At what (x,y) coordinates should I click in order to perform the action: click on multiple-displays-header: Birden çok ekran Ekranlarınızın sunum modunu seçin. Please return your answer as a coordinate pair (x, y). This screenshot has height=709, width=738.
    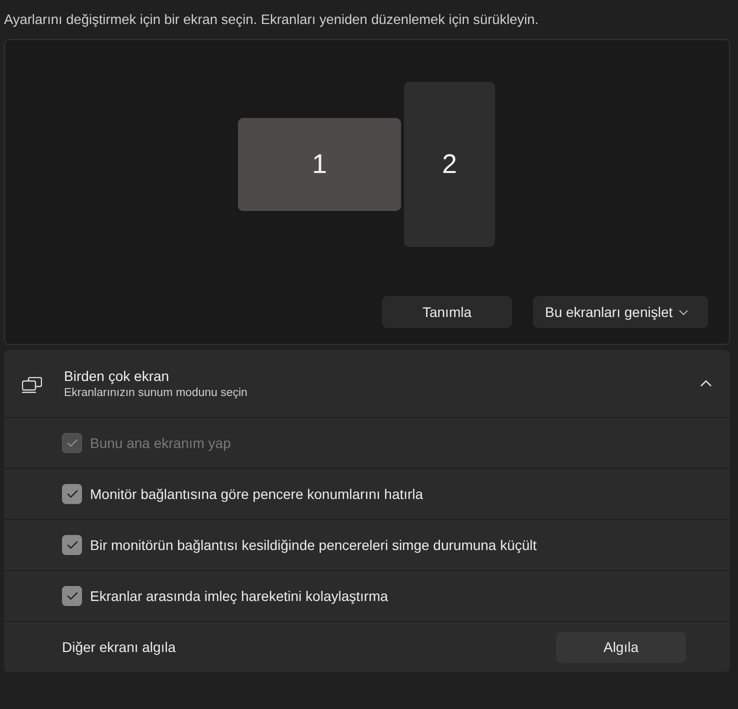
    Looking at the image, I should click on (367, 383).